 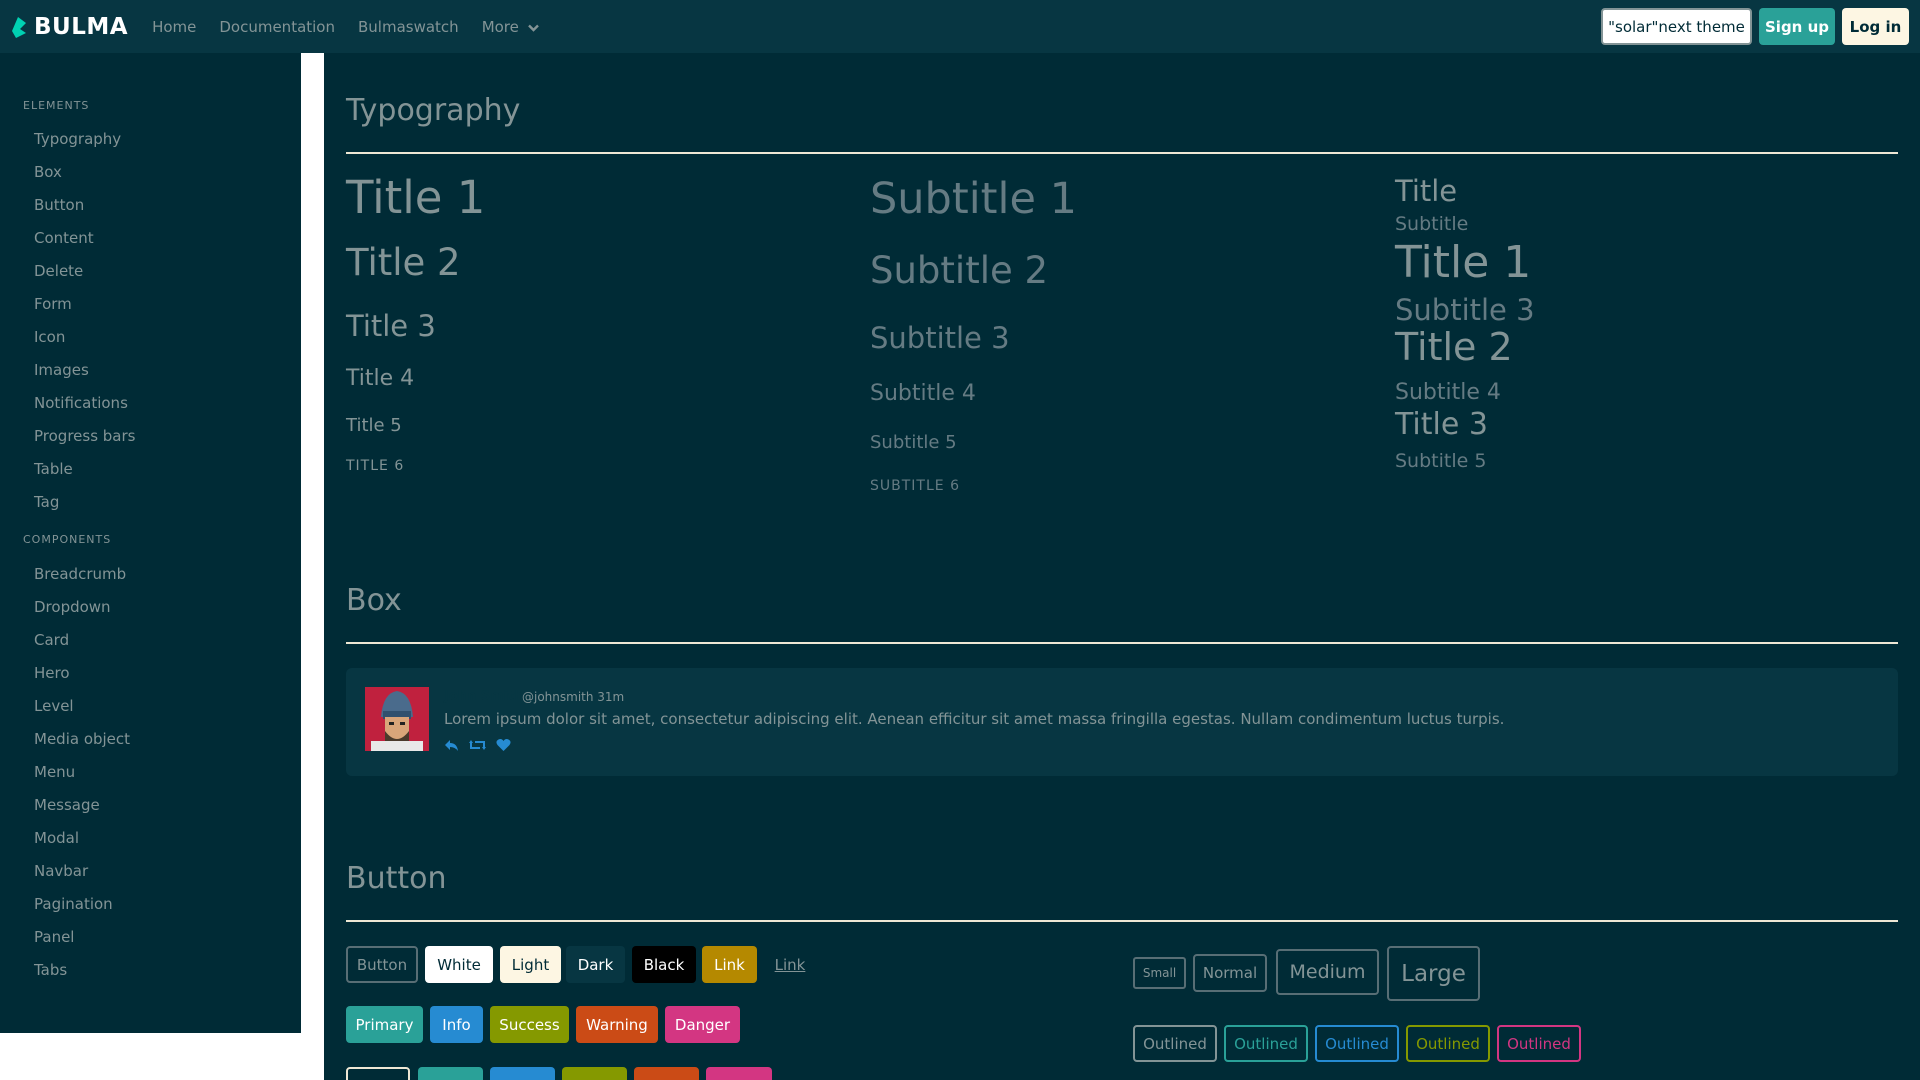 I want to click on sidebar-item-typography: Typography, so click(x=77, y=139).